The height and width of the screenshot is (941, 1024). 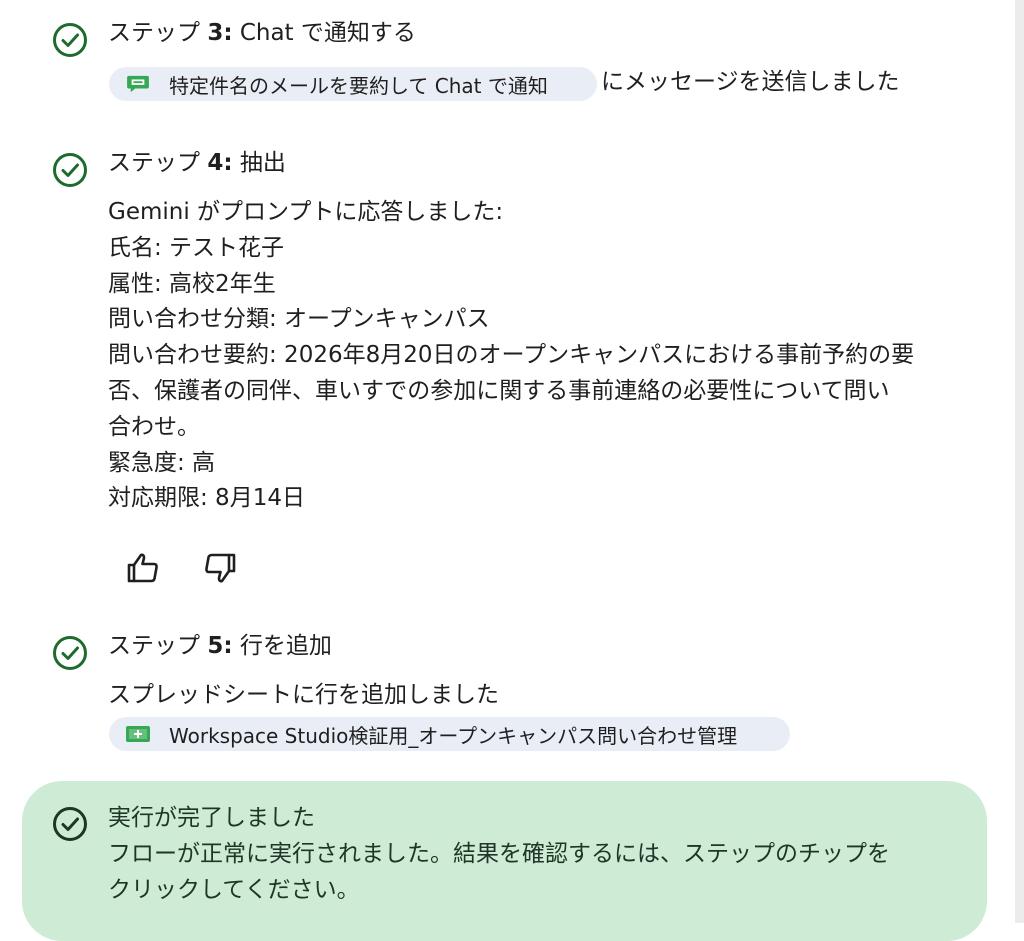 What do you see at coordinates (154, 426) in the screenshot?
I see `response-line: 合わせ。` at bounding box center [154, 426].